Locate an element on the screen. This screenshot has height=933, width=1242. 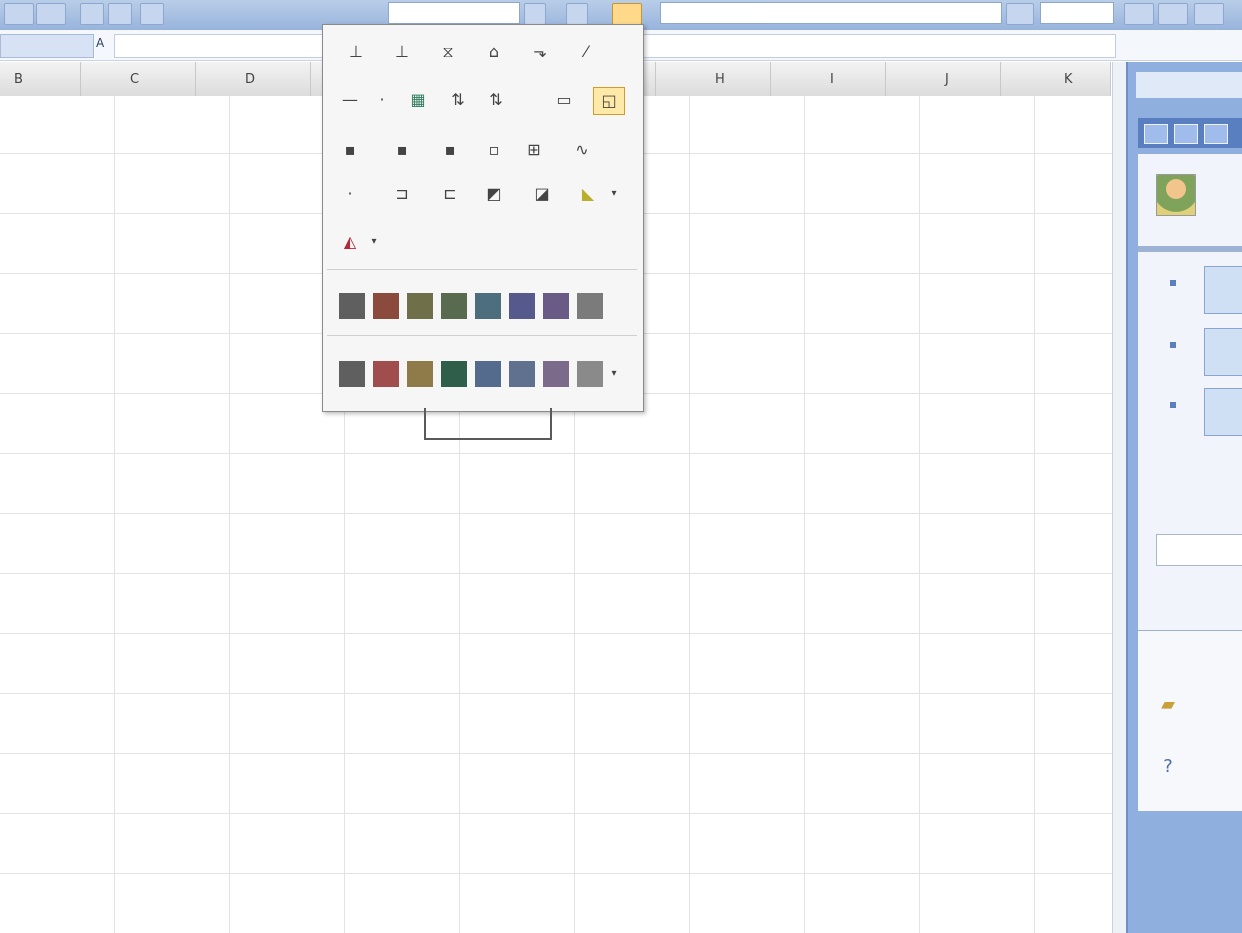
column-header: J is located at coordinates (943, 79).